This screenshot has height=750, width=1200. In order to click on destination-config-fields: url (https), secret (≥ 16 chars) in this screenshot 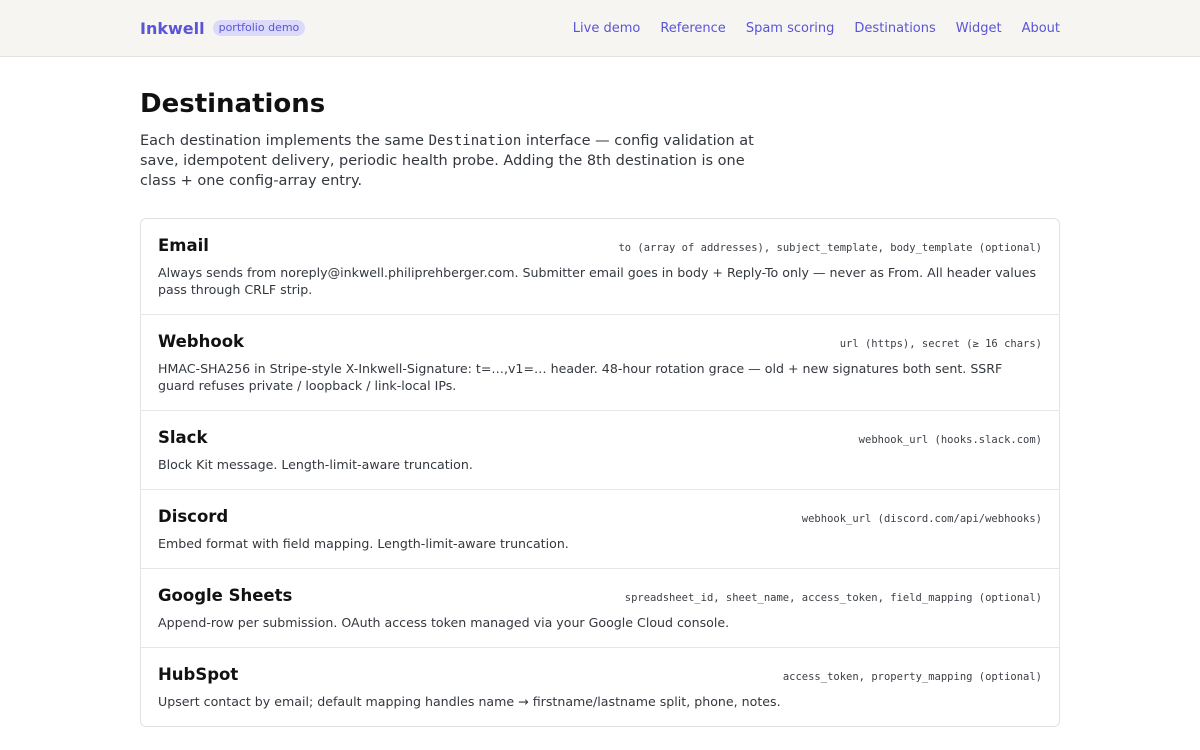, I will do `click(940, 344)`.